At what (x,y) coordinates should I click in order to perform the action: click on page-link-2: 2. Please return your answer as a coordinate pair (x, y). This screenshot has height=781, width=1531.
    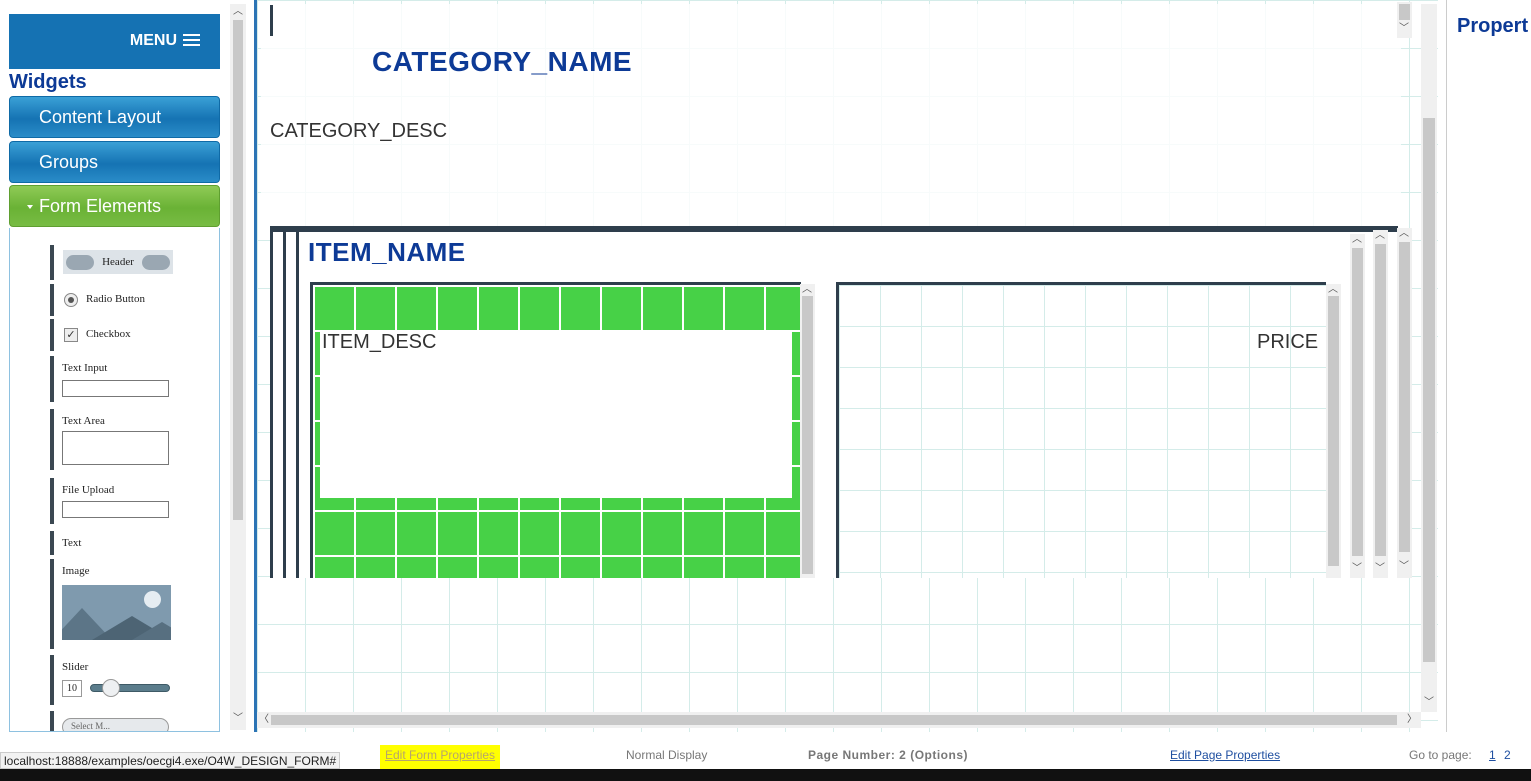
    Looking at the image, I should click on (1507, 755).